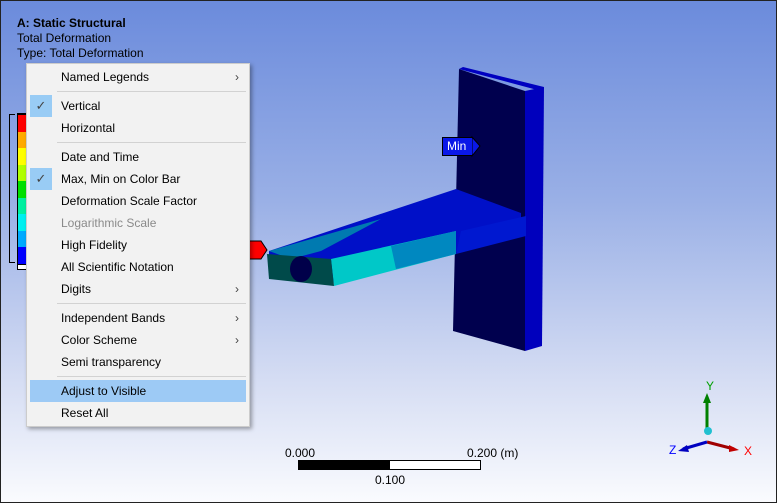 This screenshot has width=777, height=503. Describe the element at coordinates (100, 157) in the screenshot. I see `menu-item-label: Date and Time` at that location.